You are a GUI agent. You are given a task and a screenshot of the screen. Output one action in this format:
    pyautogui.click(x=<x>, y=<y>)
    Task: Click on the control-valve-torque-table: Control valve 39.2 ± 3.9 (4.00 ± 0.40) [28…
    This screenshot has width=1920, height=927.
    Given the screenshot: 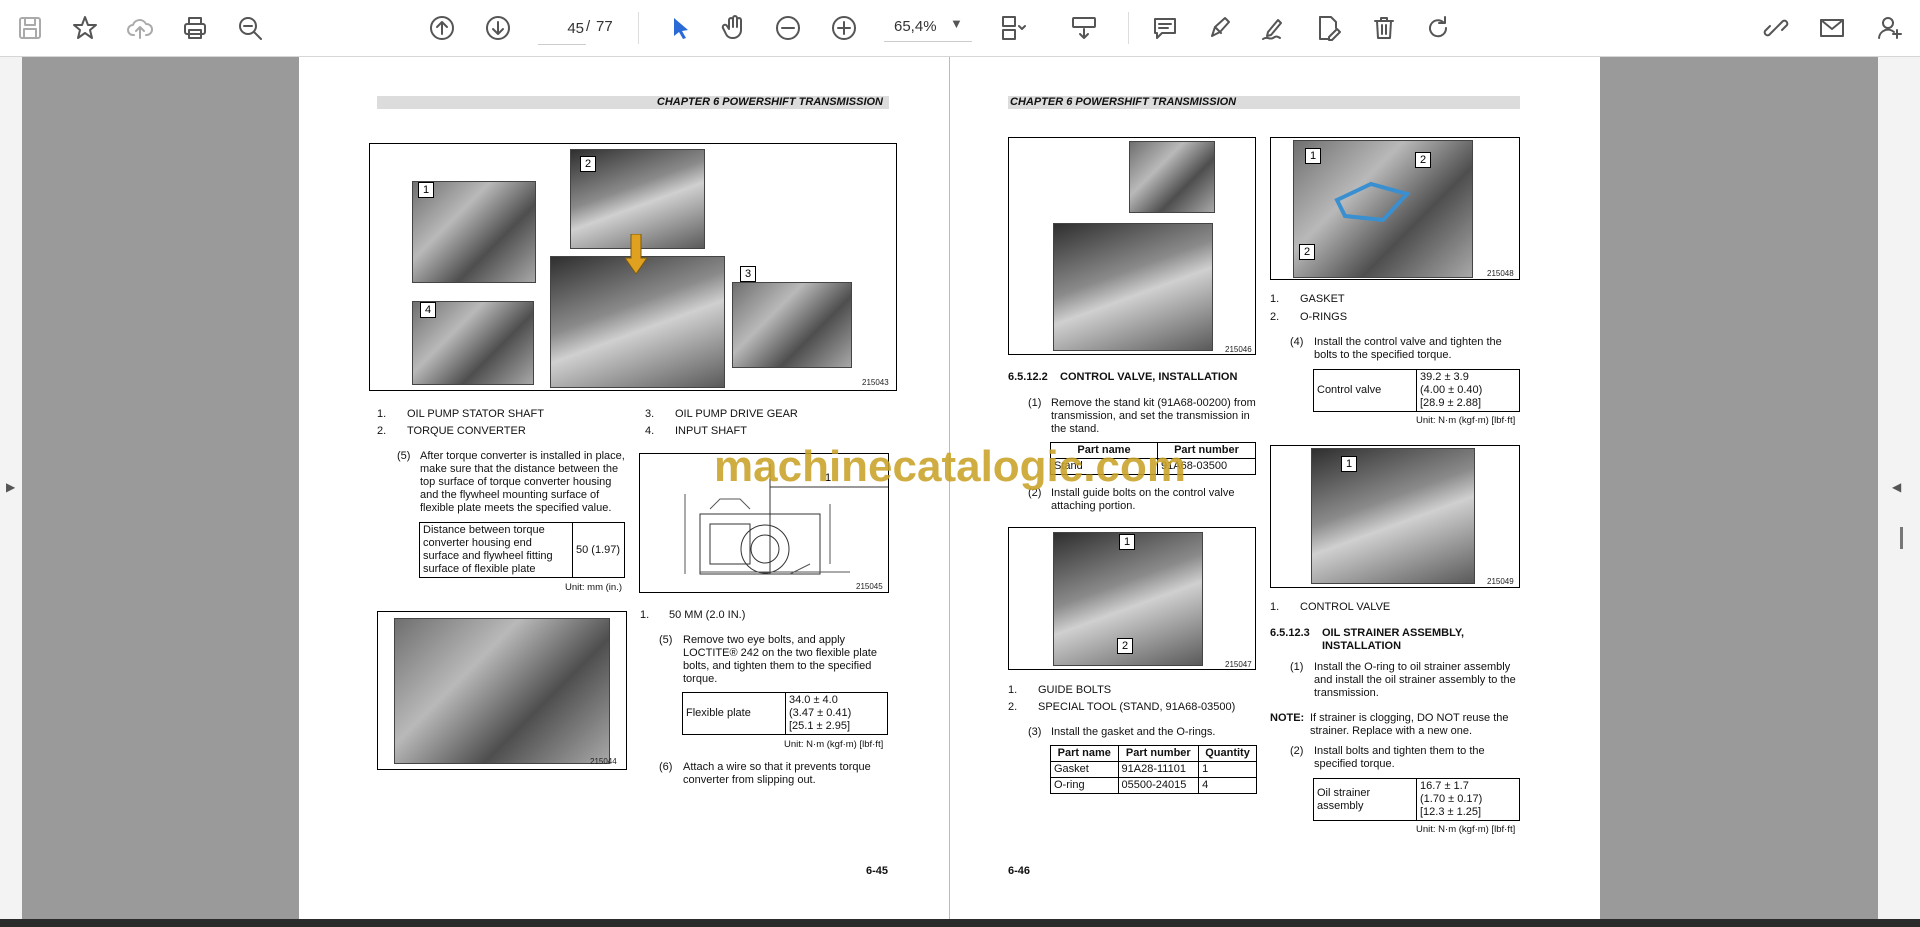 What is the action you would take?
    pyautogui.click(x=1416, y=390)
    